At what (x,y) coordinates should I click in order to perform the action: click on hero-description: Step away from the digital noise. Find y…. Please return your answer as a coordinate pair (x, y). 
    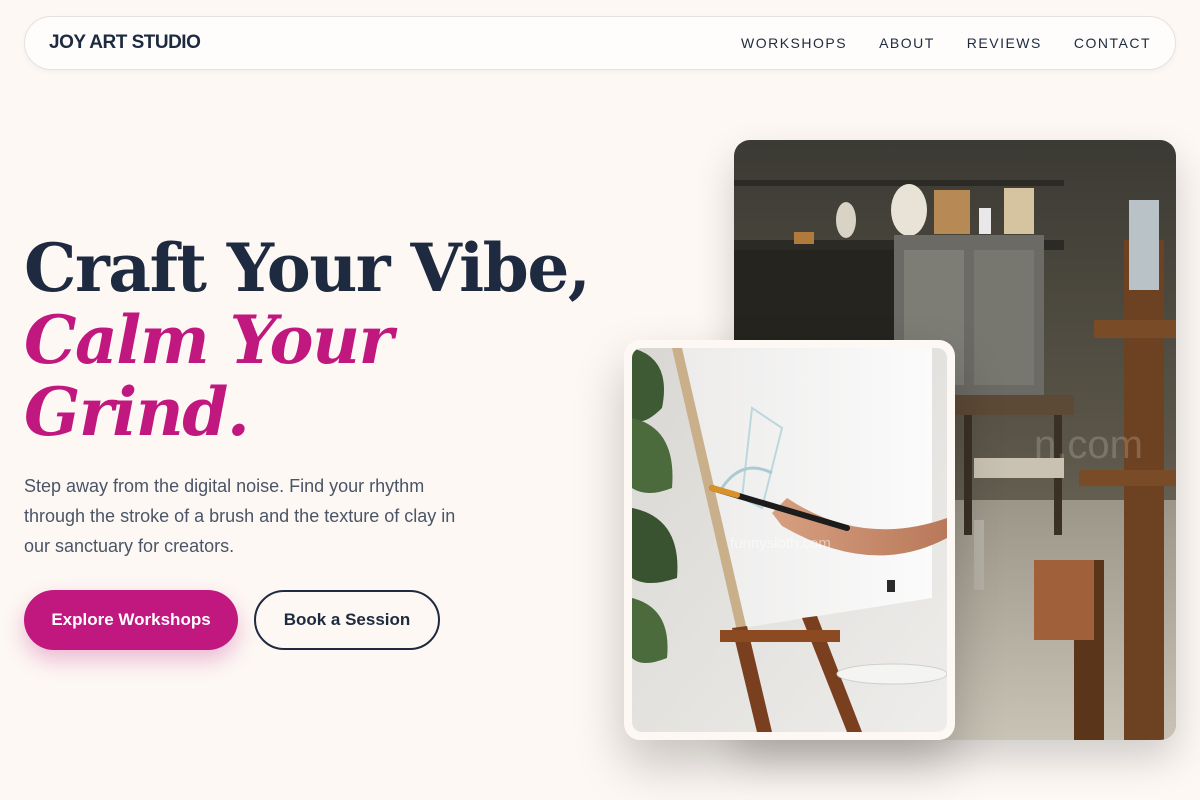
    Looking at the image, I should click on (240, 516).